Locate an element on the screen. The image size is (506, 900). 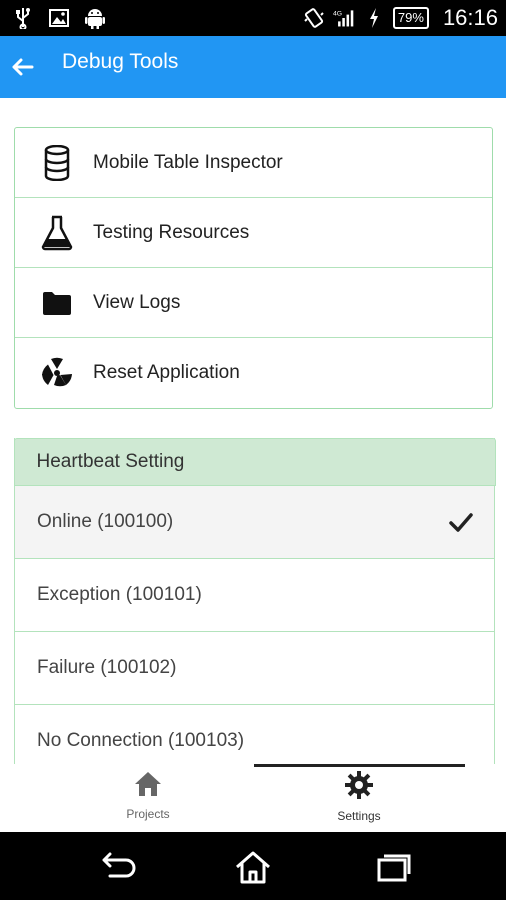
charging-icon is located at coordinates (374, 18).